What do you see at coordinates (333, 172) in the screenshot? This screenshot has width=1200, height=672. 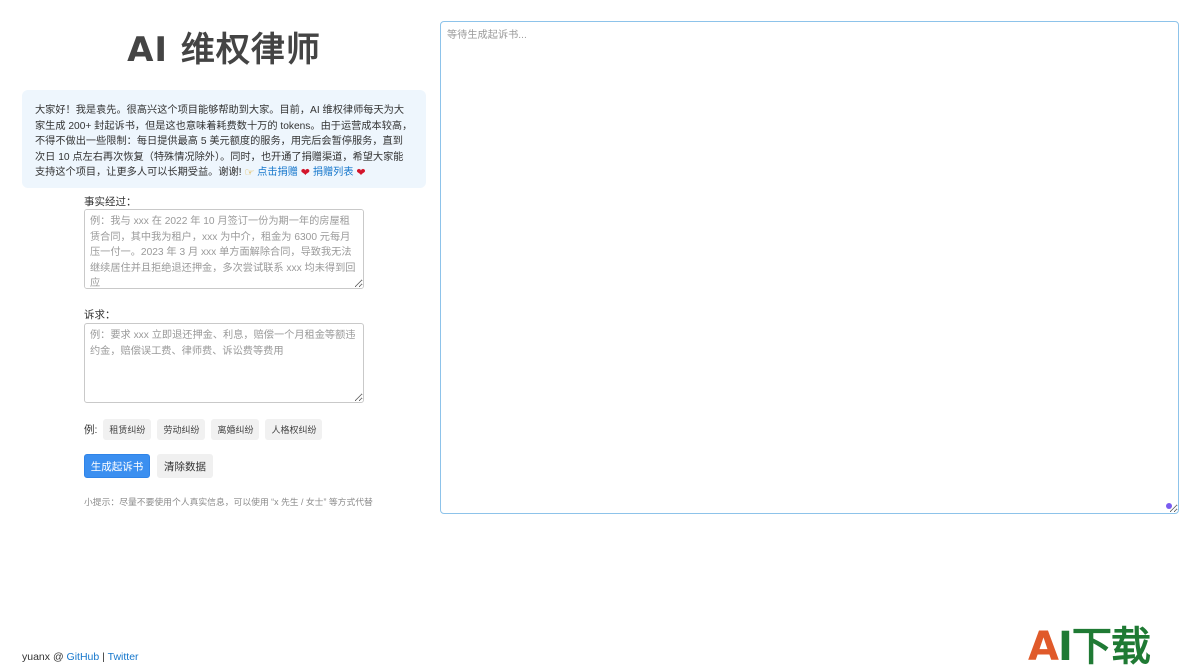 I see `donors-list-link: 捐赠列表` at bounding box center [333, 172].